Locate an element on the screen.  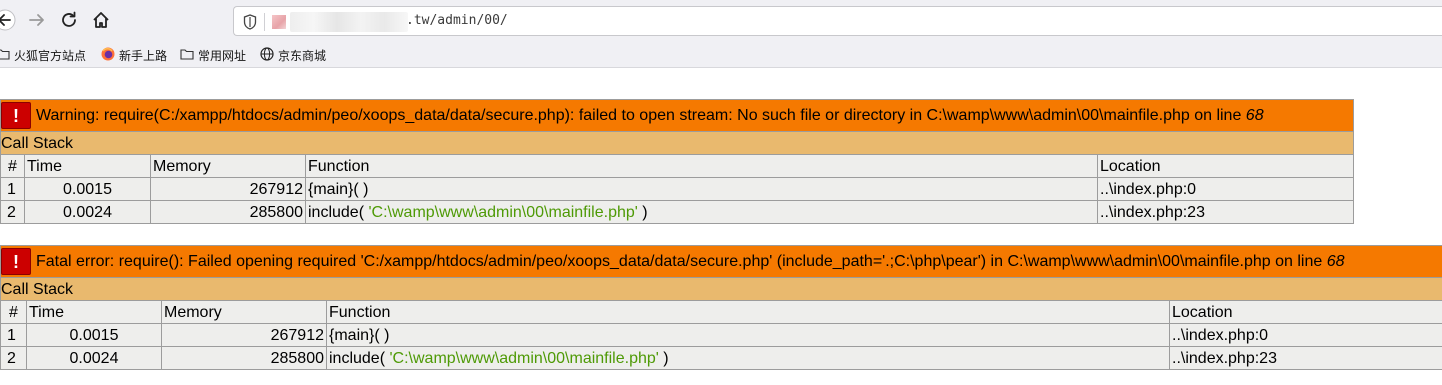
bookmark-item: 京东商城 is located at coordinates (293, 55).